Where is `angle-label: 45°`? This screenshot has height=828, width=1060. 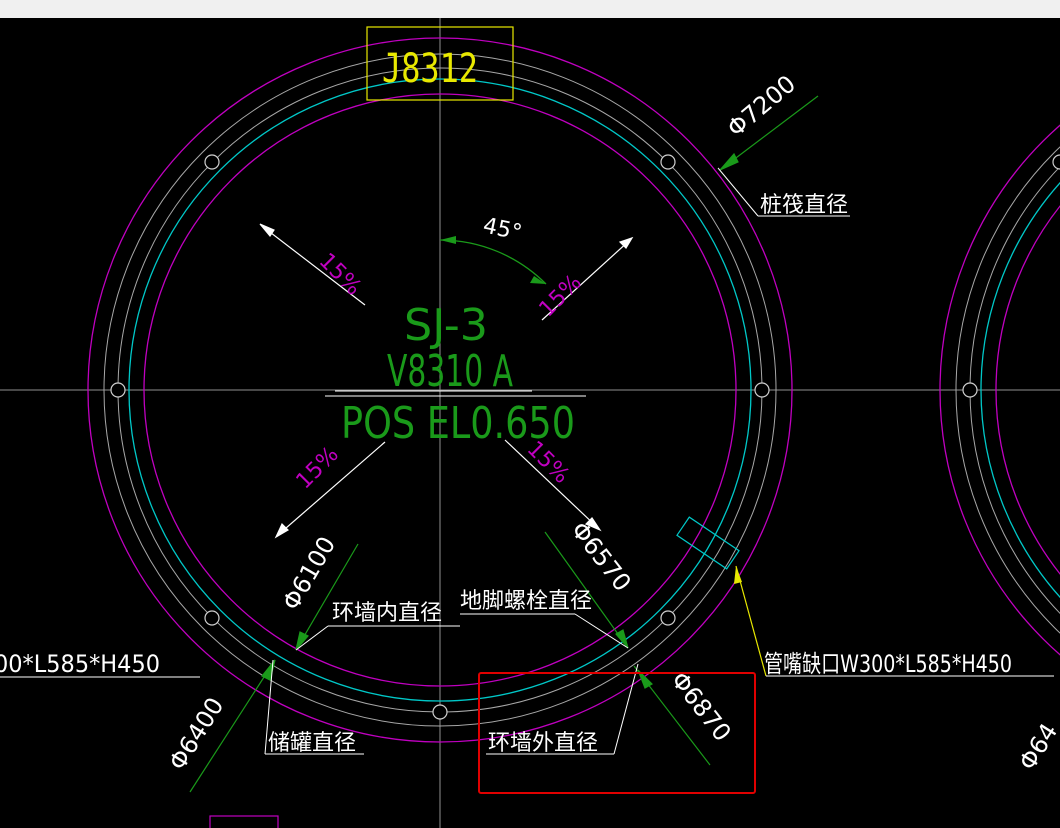
angle-label: 45° is located at coordinates (502, 229).